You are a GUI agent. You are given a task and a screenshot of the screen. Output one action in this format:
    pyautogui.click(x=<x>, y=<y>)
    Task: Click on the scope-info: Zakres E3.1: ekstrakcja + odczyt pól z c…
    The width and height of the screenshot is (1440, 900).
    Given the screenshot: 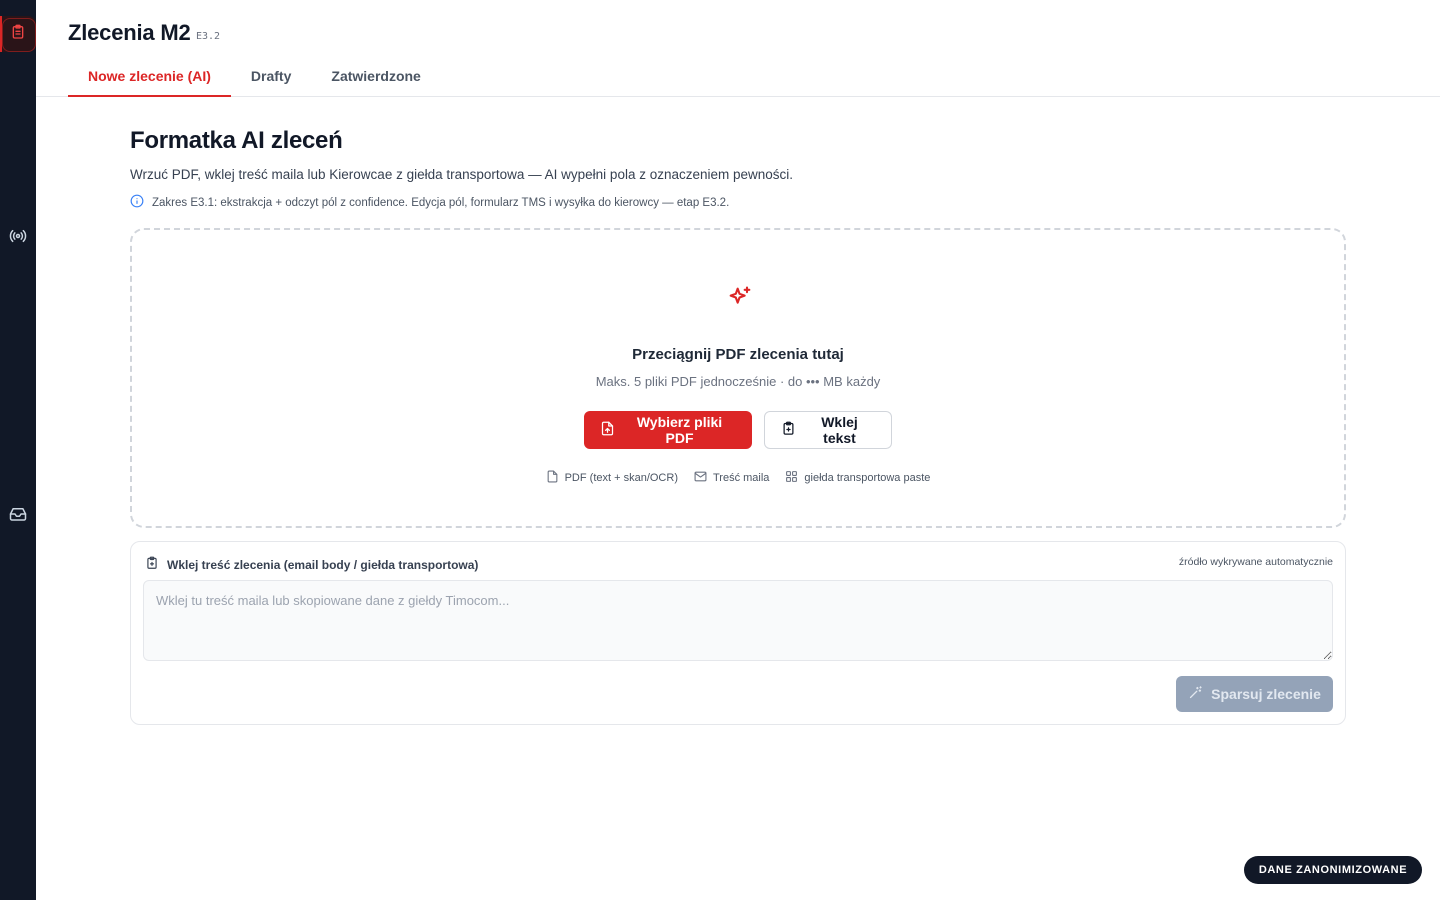 What is the action you would take?
    pyautogui.click(x=738, y=202)
    